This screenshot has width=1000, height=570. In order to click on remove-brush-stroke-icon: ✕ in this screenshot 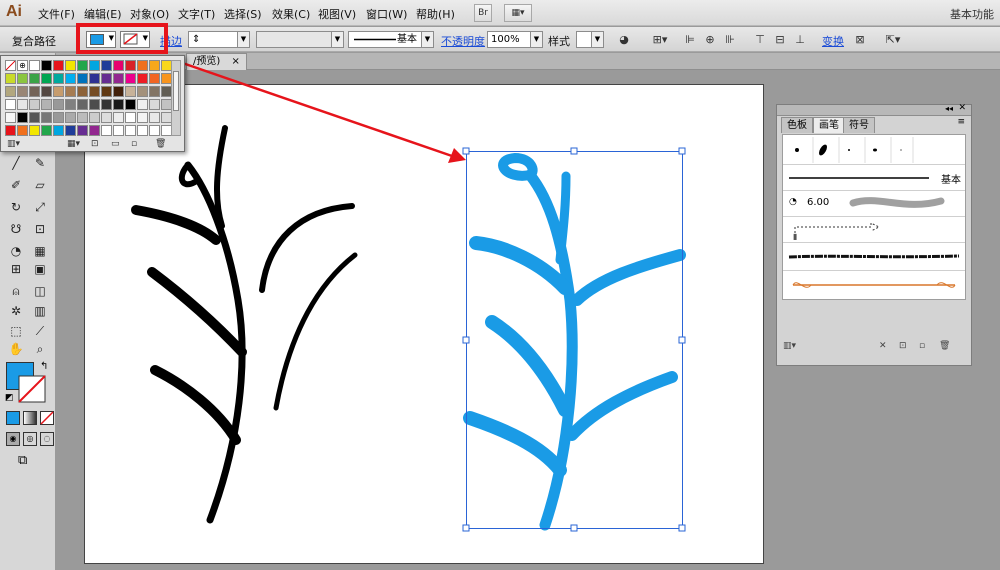, I will do `click(883, 346)`.